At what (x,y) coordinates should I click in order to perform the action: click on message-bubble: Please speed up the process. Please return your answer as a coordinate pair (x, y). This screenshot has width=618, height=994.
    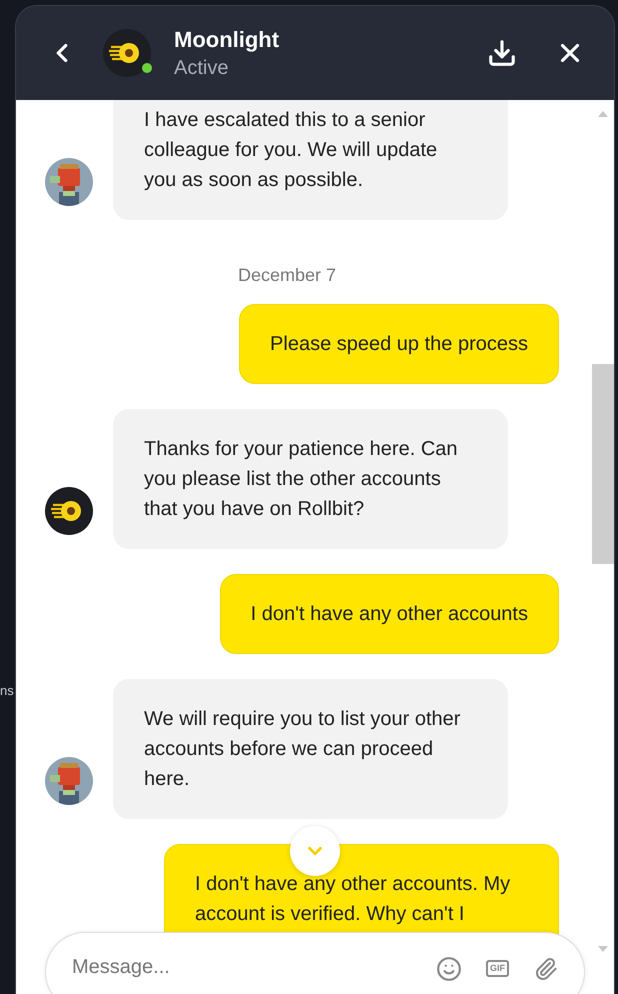
    Looking at the image, I should click on (399, 344).